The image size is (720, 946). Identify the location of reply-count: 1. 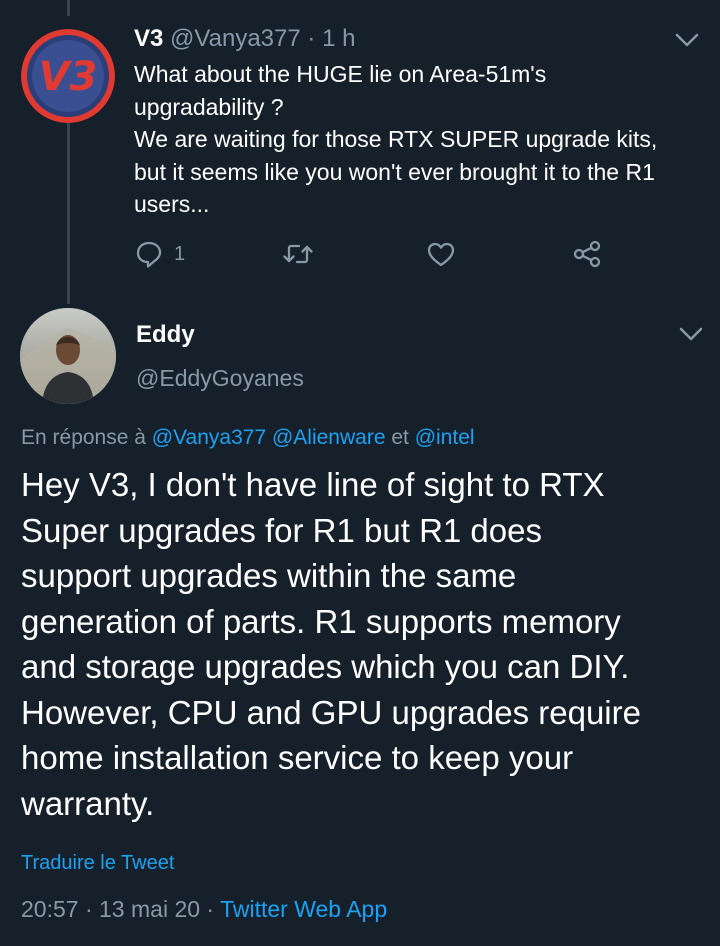
(180, 253).